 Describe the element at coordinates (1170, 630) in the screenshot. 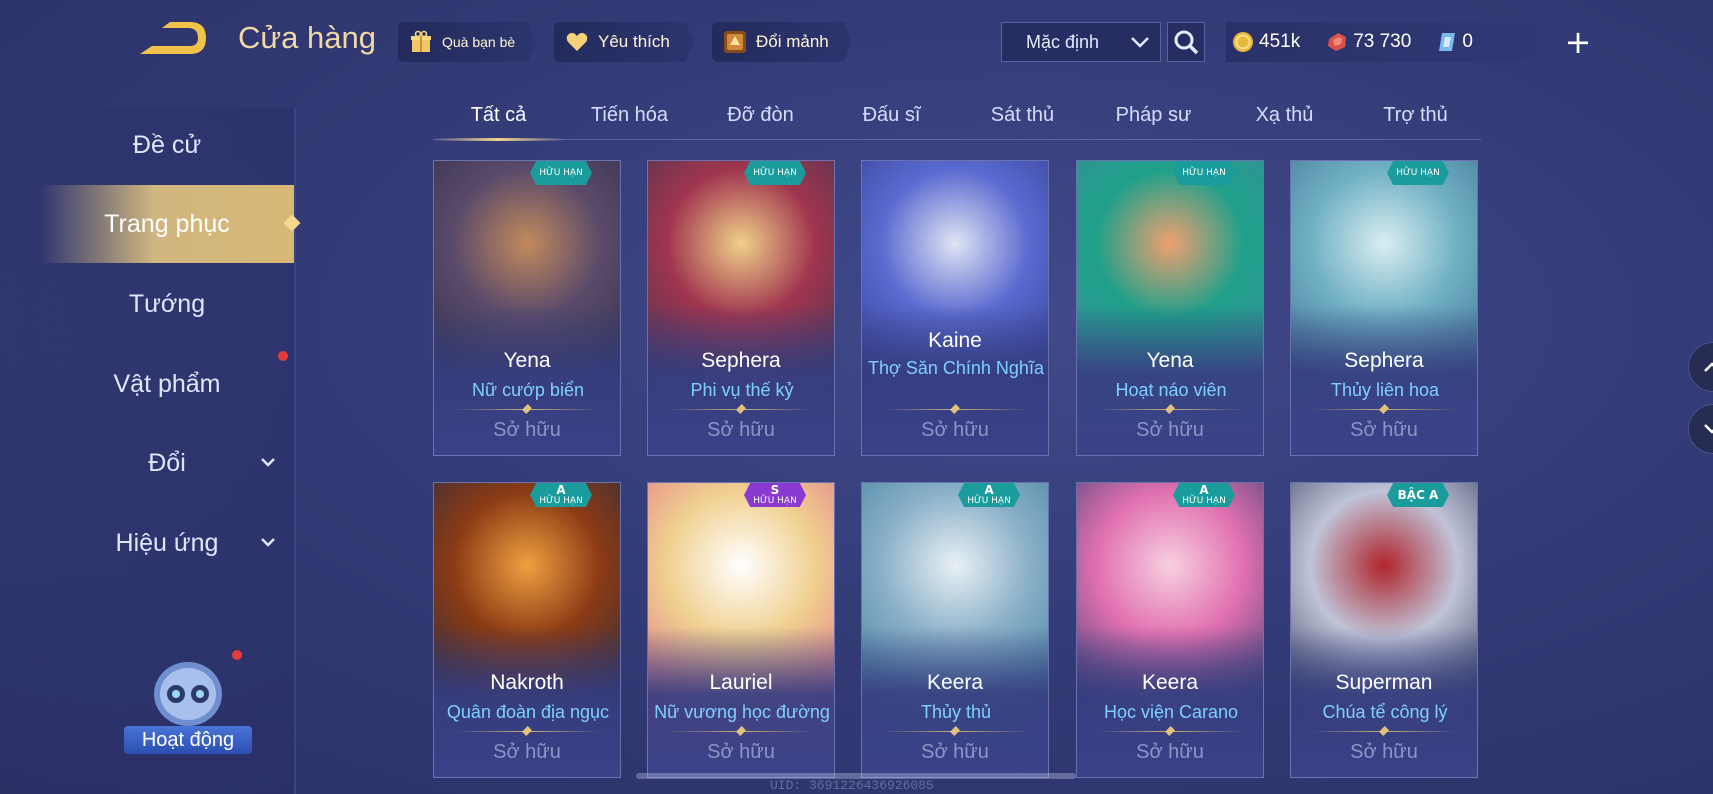

I see `skin-card: A HỮU HẠN Keera Học viện Carano Sở hữu` at that location.